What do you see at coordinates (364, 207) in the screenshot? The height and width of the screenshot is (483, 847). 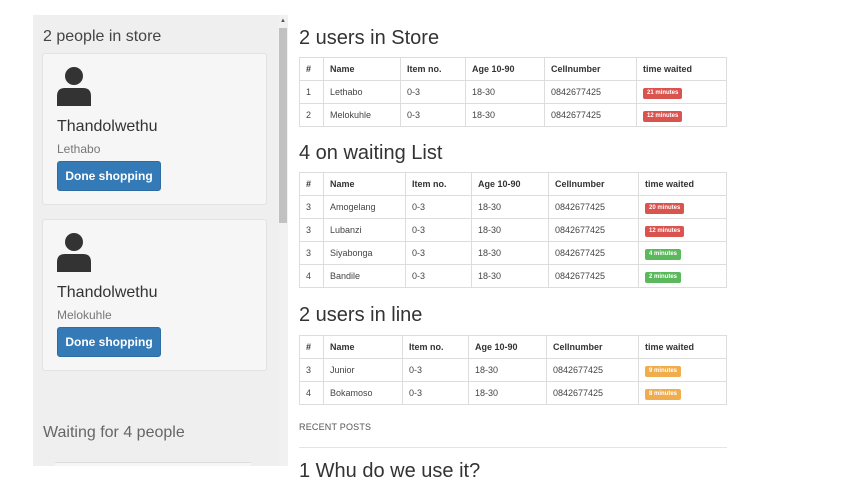 I see `table-cell-name: Amogelang` at bounding box center [364, 207].